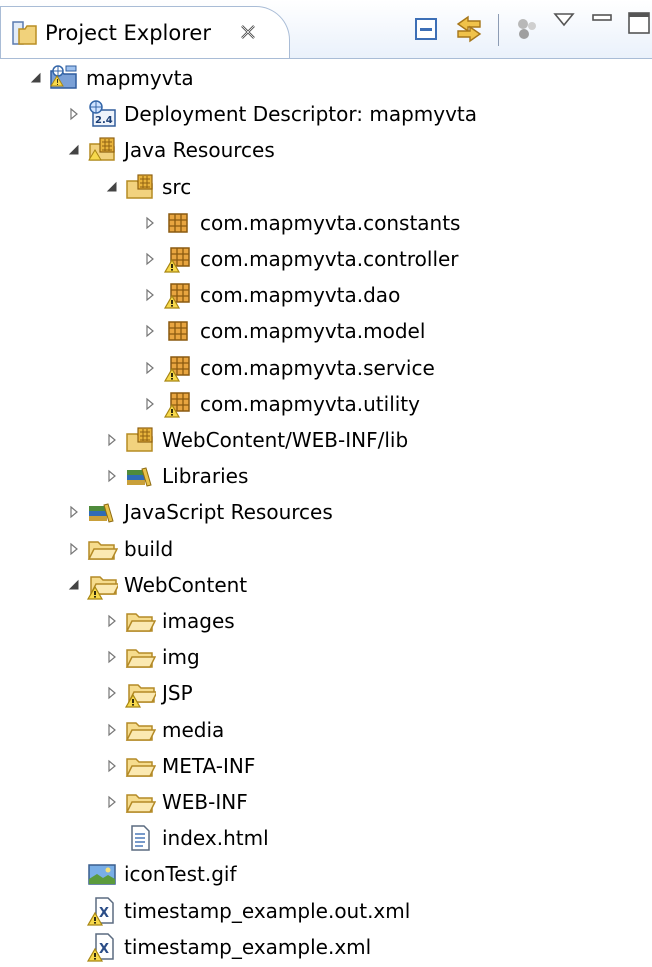 Image resolution: width=652 pixels, height=967 pixels. I want to click on folder-warning-icon, so click(141, 693).